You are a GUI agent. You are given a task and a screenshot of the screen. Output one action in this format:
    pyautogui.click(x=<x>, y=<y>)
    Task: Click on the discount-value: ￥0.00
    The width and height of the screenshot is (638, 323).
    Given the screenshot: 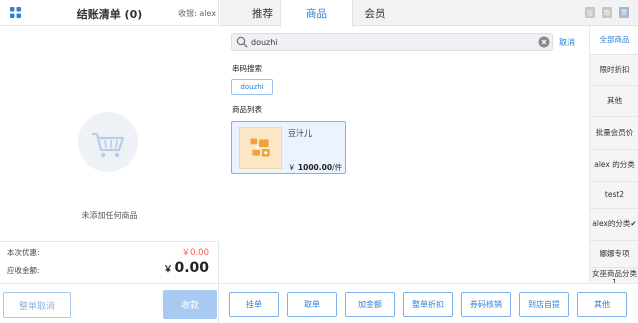 What is the action you would take?
    pyautogui.click(x=195, y=253)
    